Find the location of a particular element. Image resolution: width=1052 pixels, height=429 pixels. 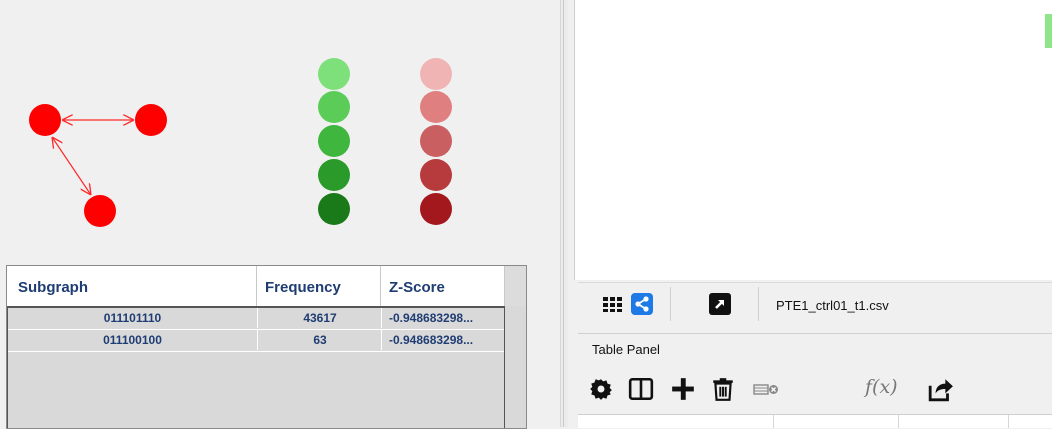

column-header-zscore: Z-Score is located at coordinates (443, 286).